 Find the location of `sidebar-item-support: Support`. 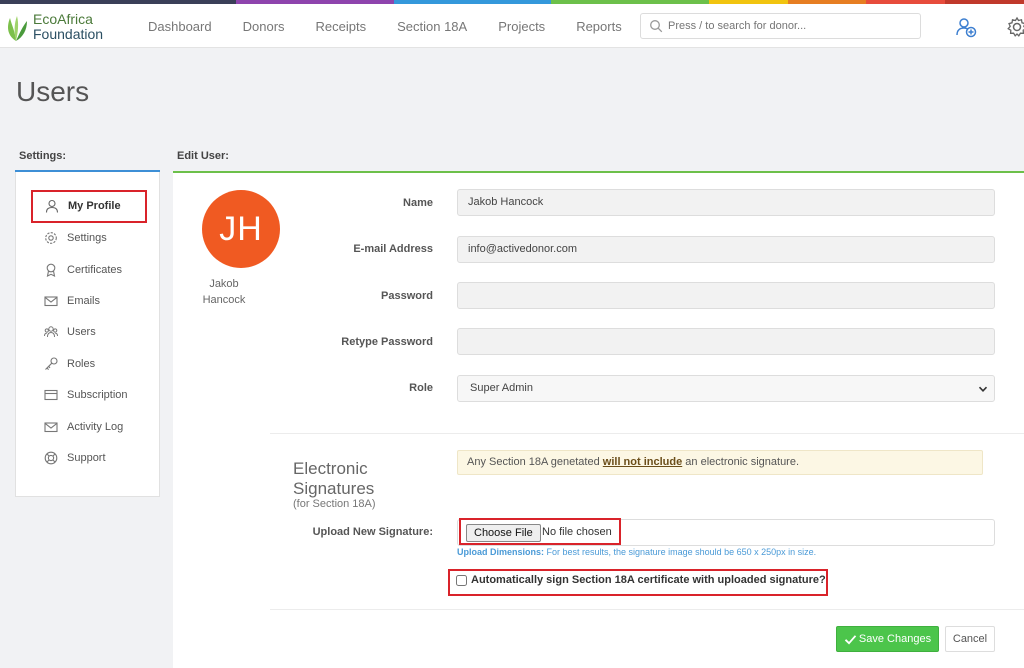

sidebar-item-support: Support is located at coordinates (75, 458).